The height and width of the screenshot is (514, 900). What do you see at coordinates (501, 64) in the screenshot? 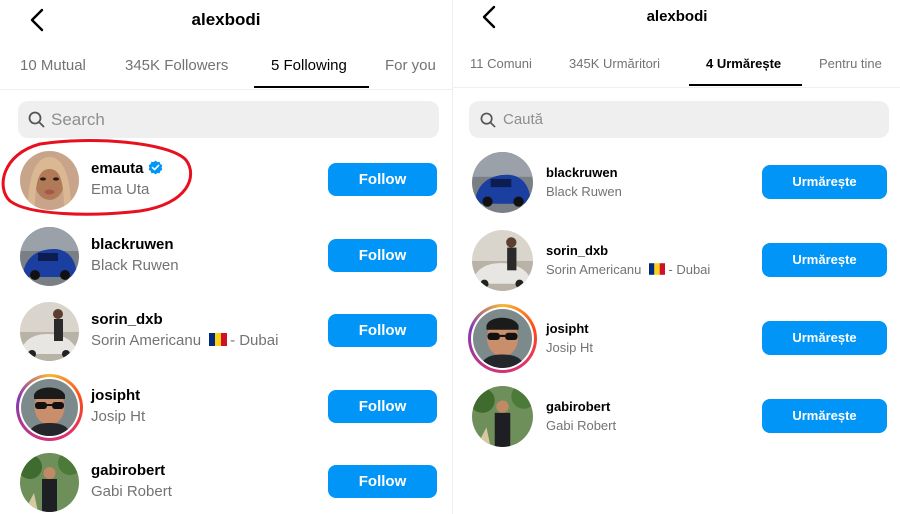
I see `tab-mutual: 11 Comuni` at bounding box center [501, 64].